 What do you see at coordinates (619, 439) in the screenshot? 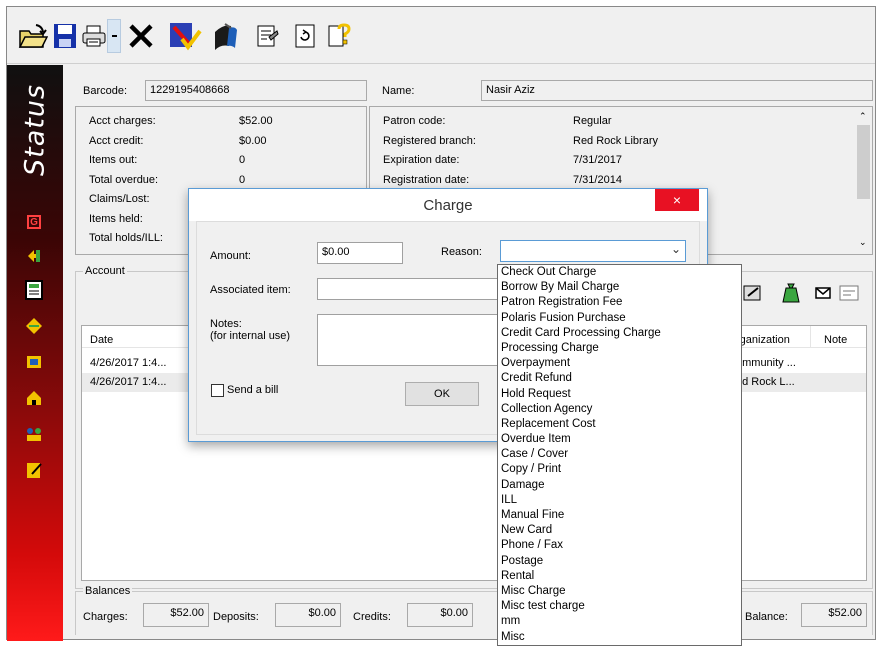
I see `reason-option: Overdue Item` at bounding box center [619, 439].